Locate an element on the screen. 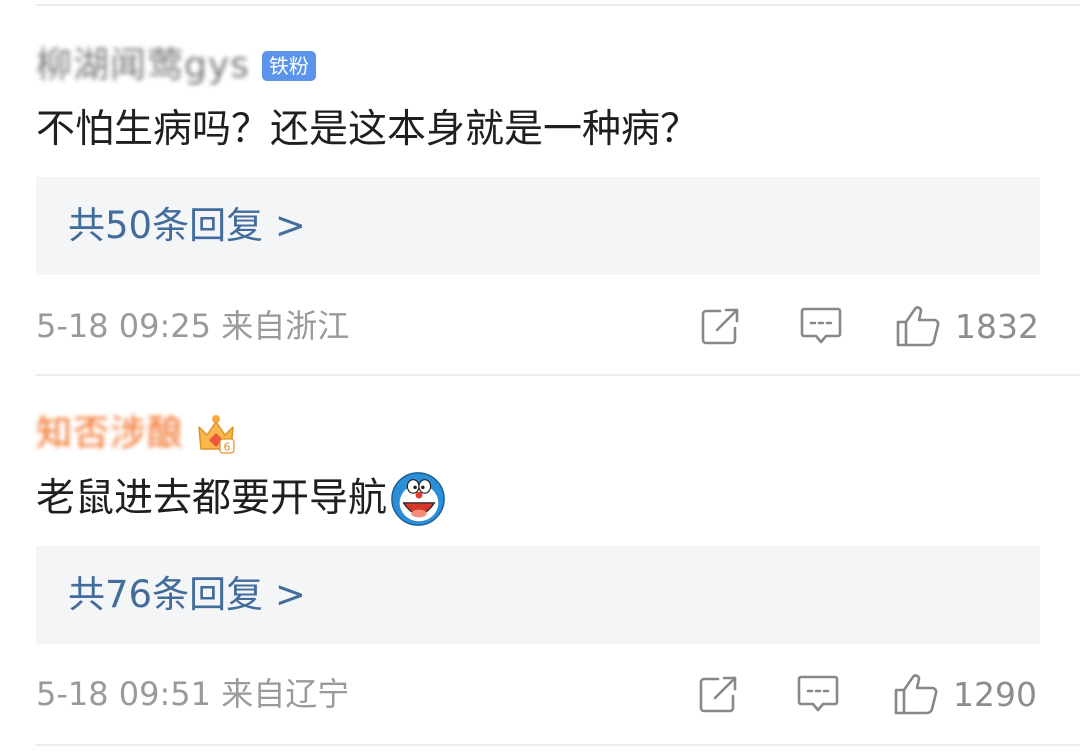 The width and height of the screenshot is (1080, 756). bottom-divider is located at coordinates (558, 745).